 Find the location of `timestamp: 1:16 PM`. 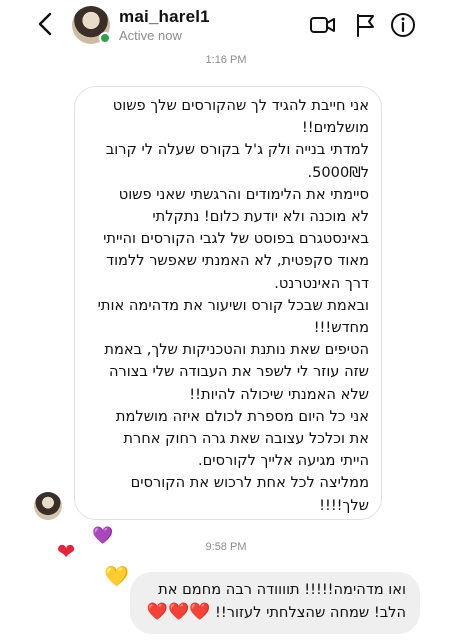

timestamp: 1:16 PM is located at coordinates (226, 60).